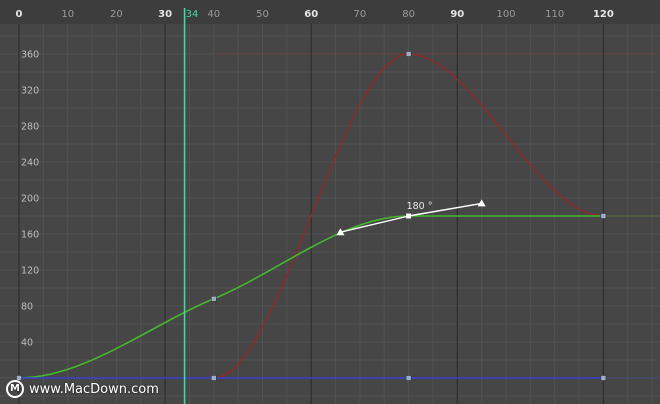  What do you see at coordinates (420, 206) in the screenshot?
I see `handle-angle-readout: 180 °` at bounding box center [420, 206].